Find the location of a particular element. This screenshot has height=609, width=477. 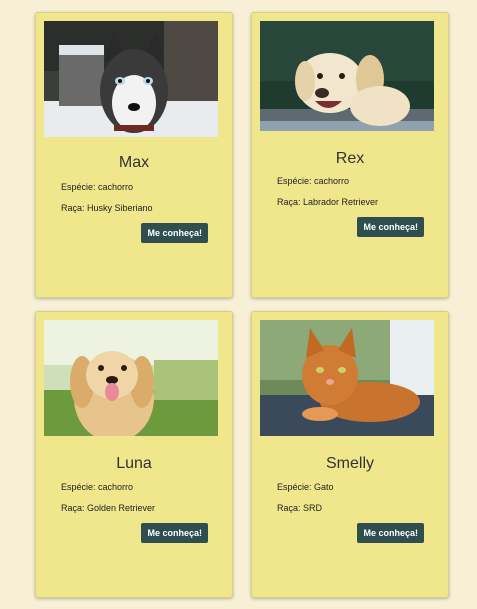

husky-photo is located at coordinates (131, 79).